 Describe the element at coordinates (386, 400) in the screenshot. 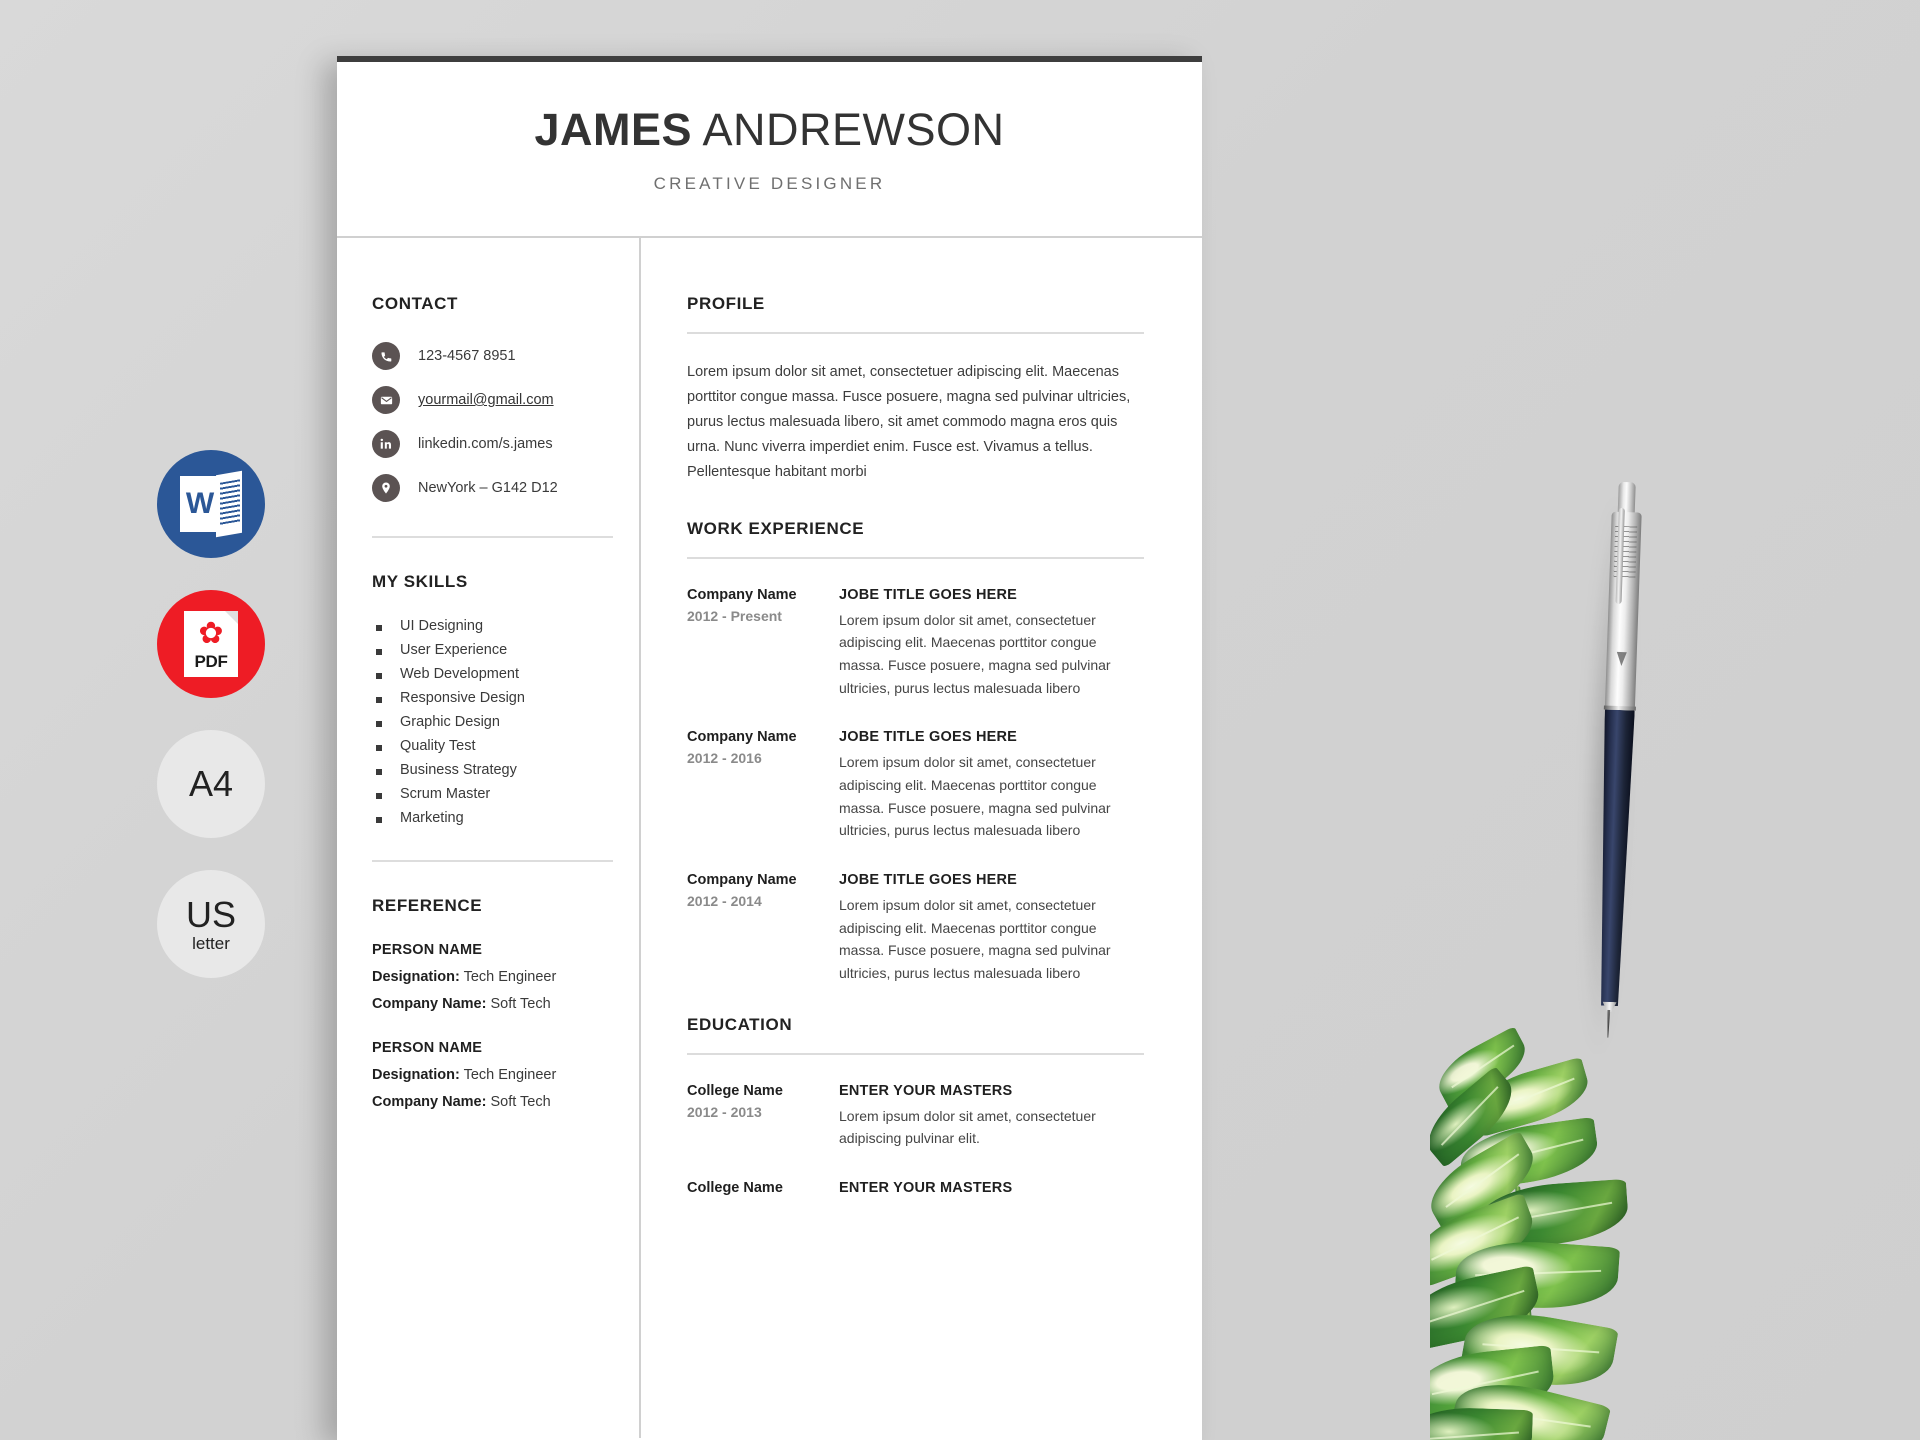

I see `envelope-icon` at that location.